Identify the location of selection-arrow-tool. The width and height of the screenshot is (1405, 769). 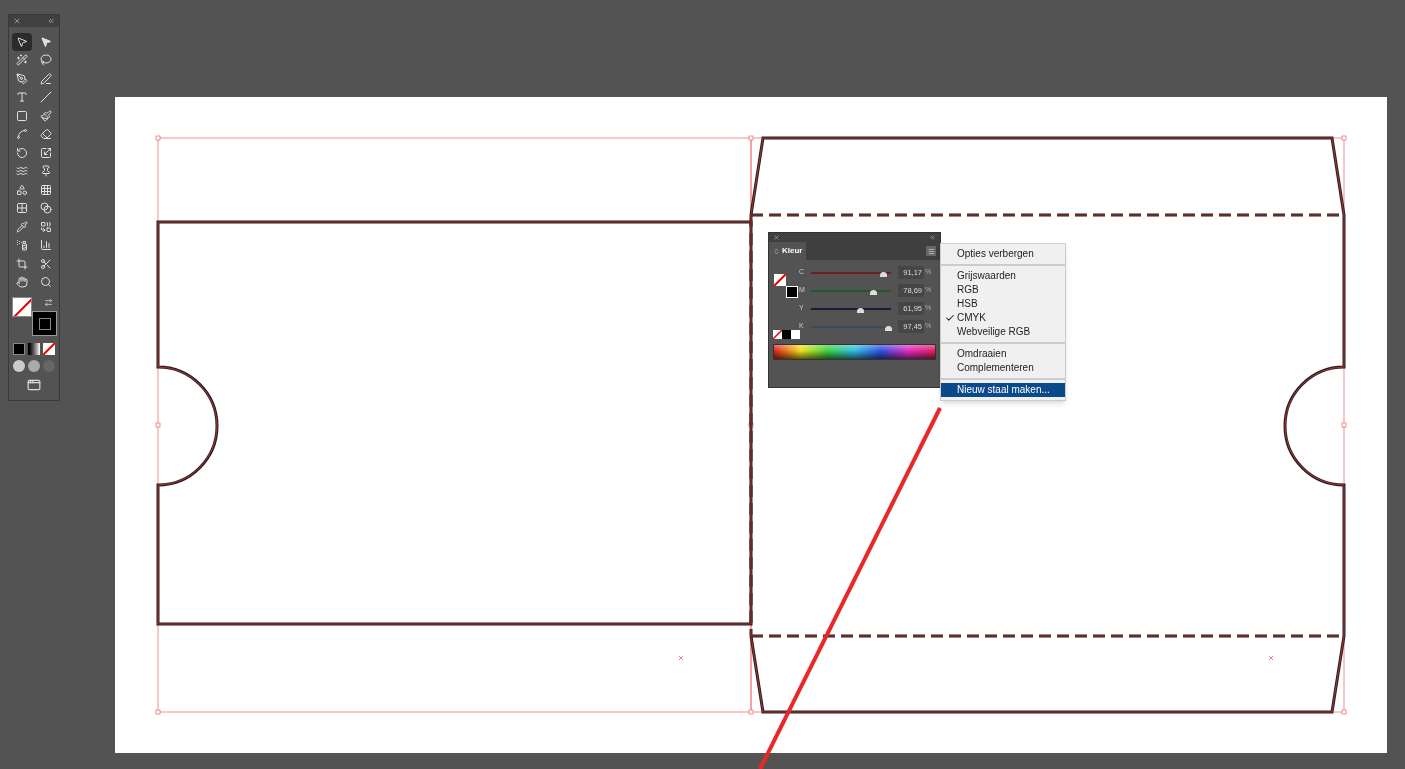
(22, 42).